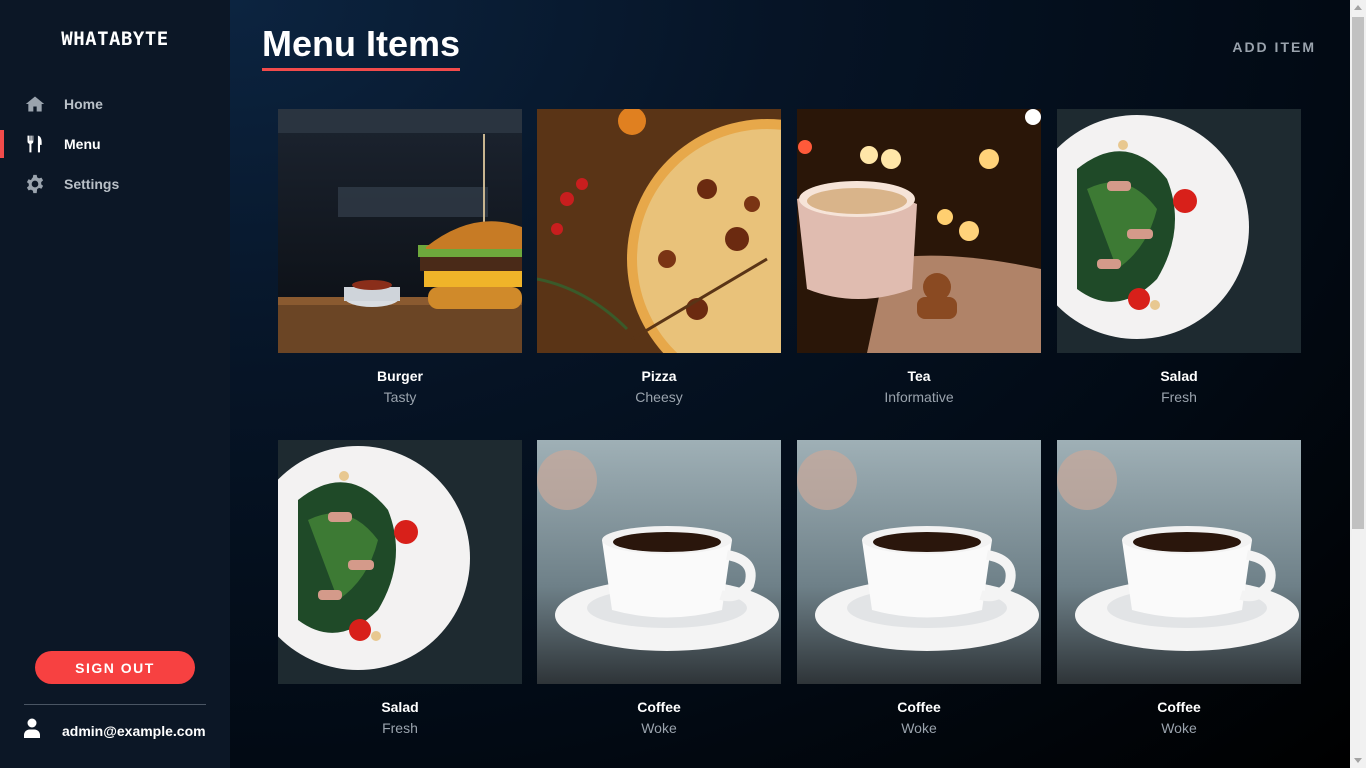 The height and width of the screenshot is (768, 1366). What do you see at coordinates (1358, 273) in the screenshot?
I see `scrollbar-thumb` at bounding box center [1358, 273].